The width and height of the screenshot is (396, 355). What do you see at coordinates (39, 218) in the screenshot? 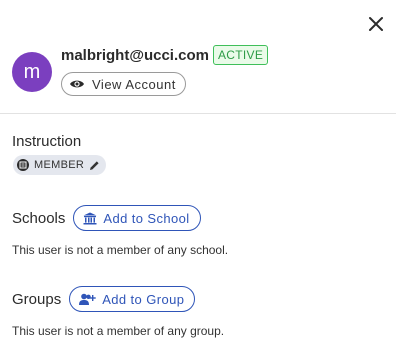
I see `schools-title: Schools` at bounding box center [39, 218].